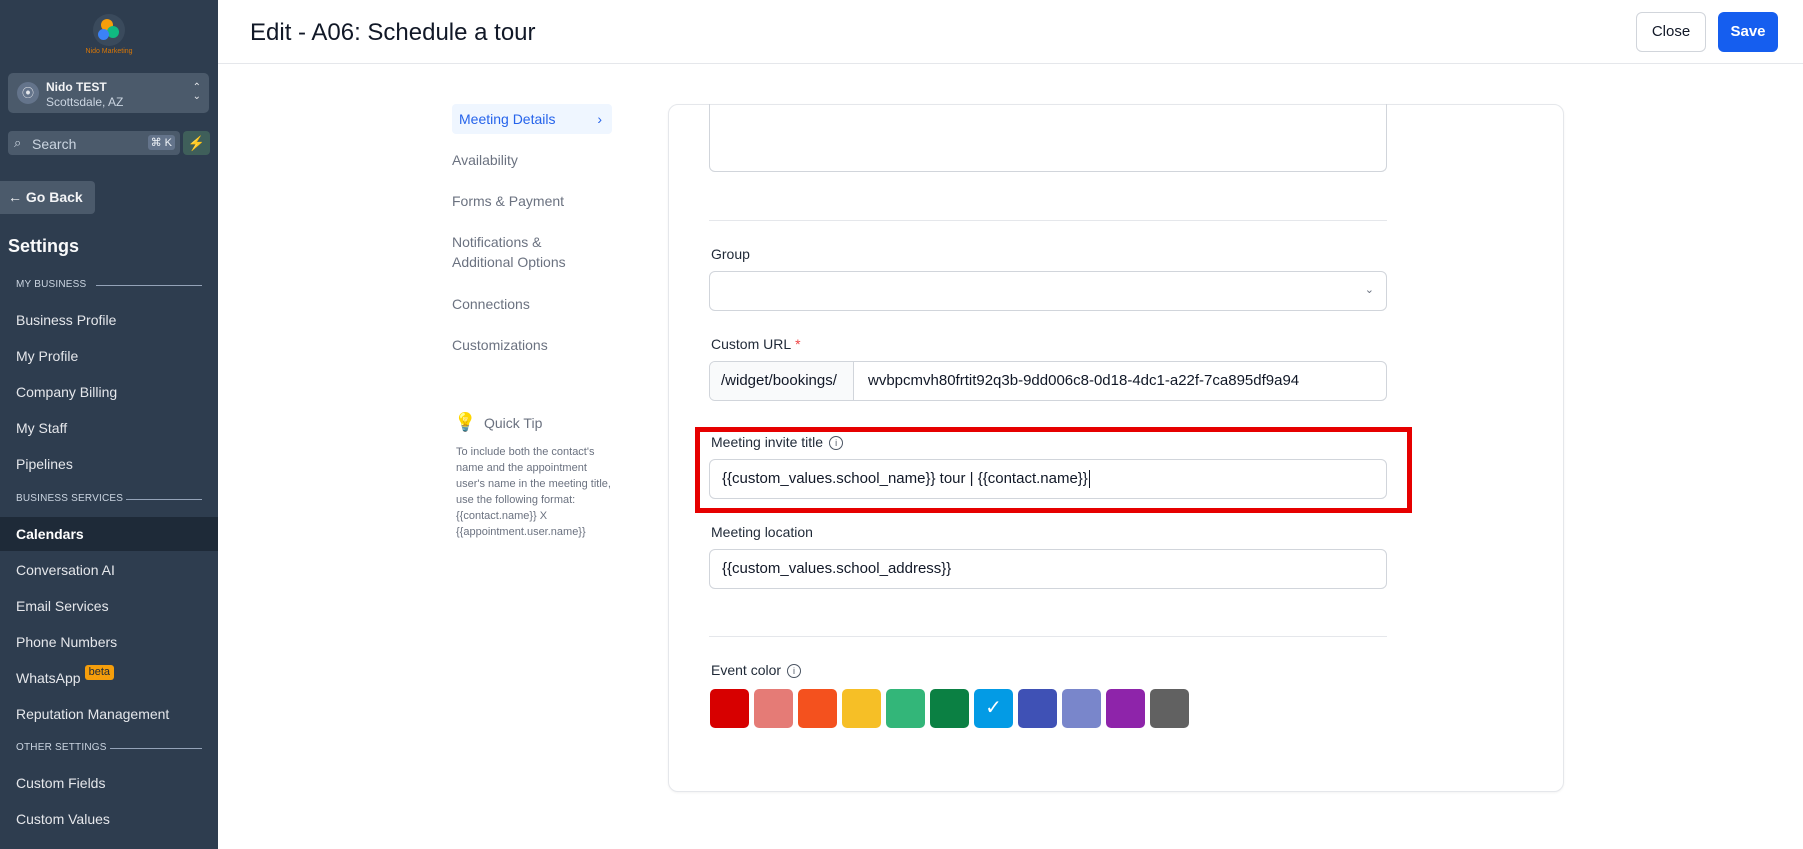  Describe the element at coordinates (500, 345) in the screenshot. I see `tab-customizations: Customizations` at that location.